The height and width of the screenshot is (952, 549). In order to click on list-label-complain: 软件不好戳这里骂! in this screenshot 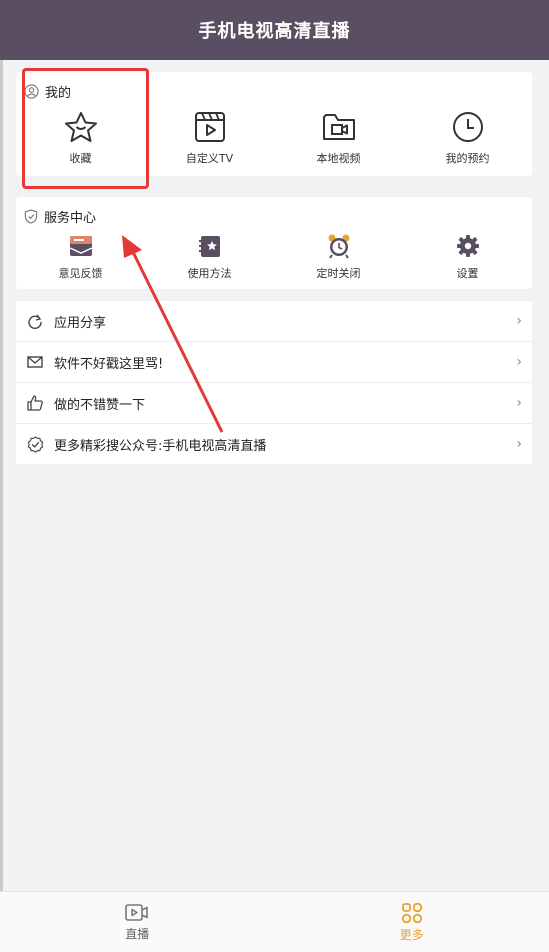, I will do `click(285, 362)`.